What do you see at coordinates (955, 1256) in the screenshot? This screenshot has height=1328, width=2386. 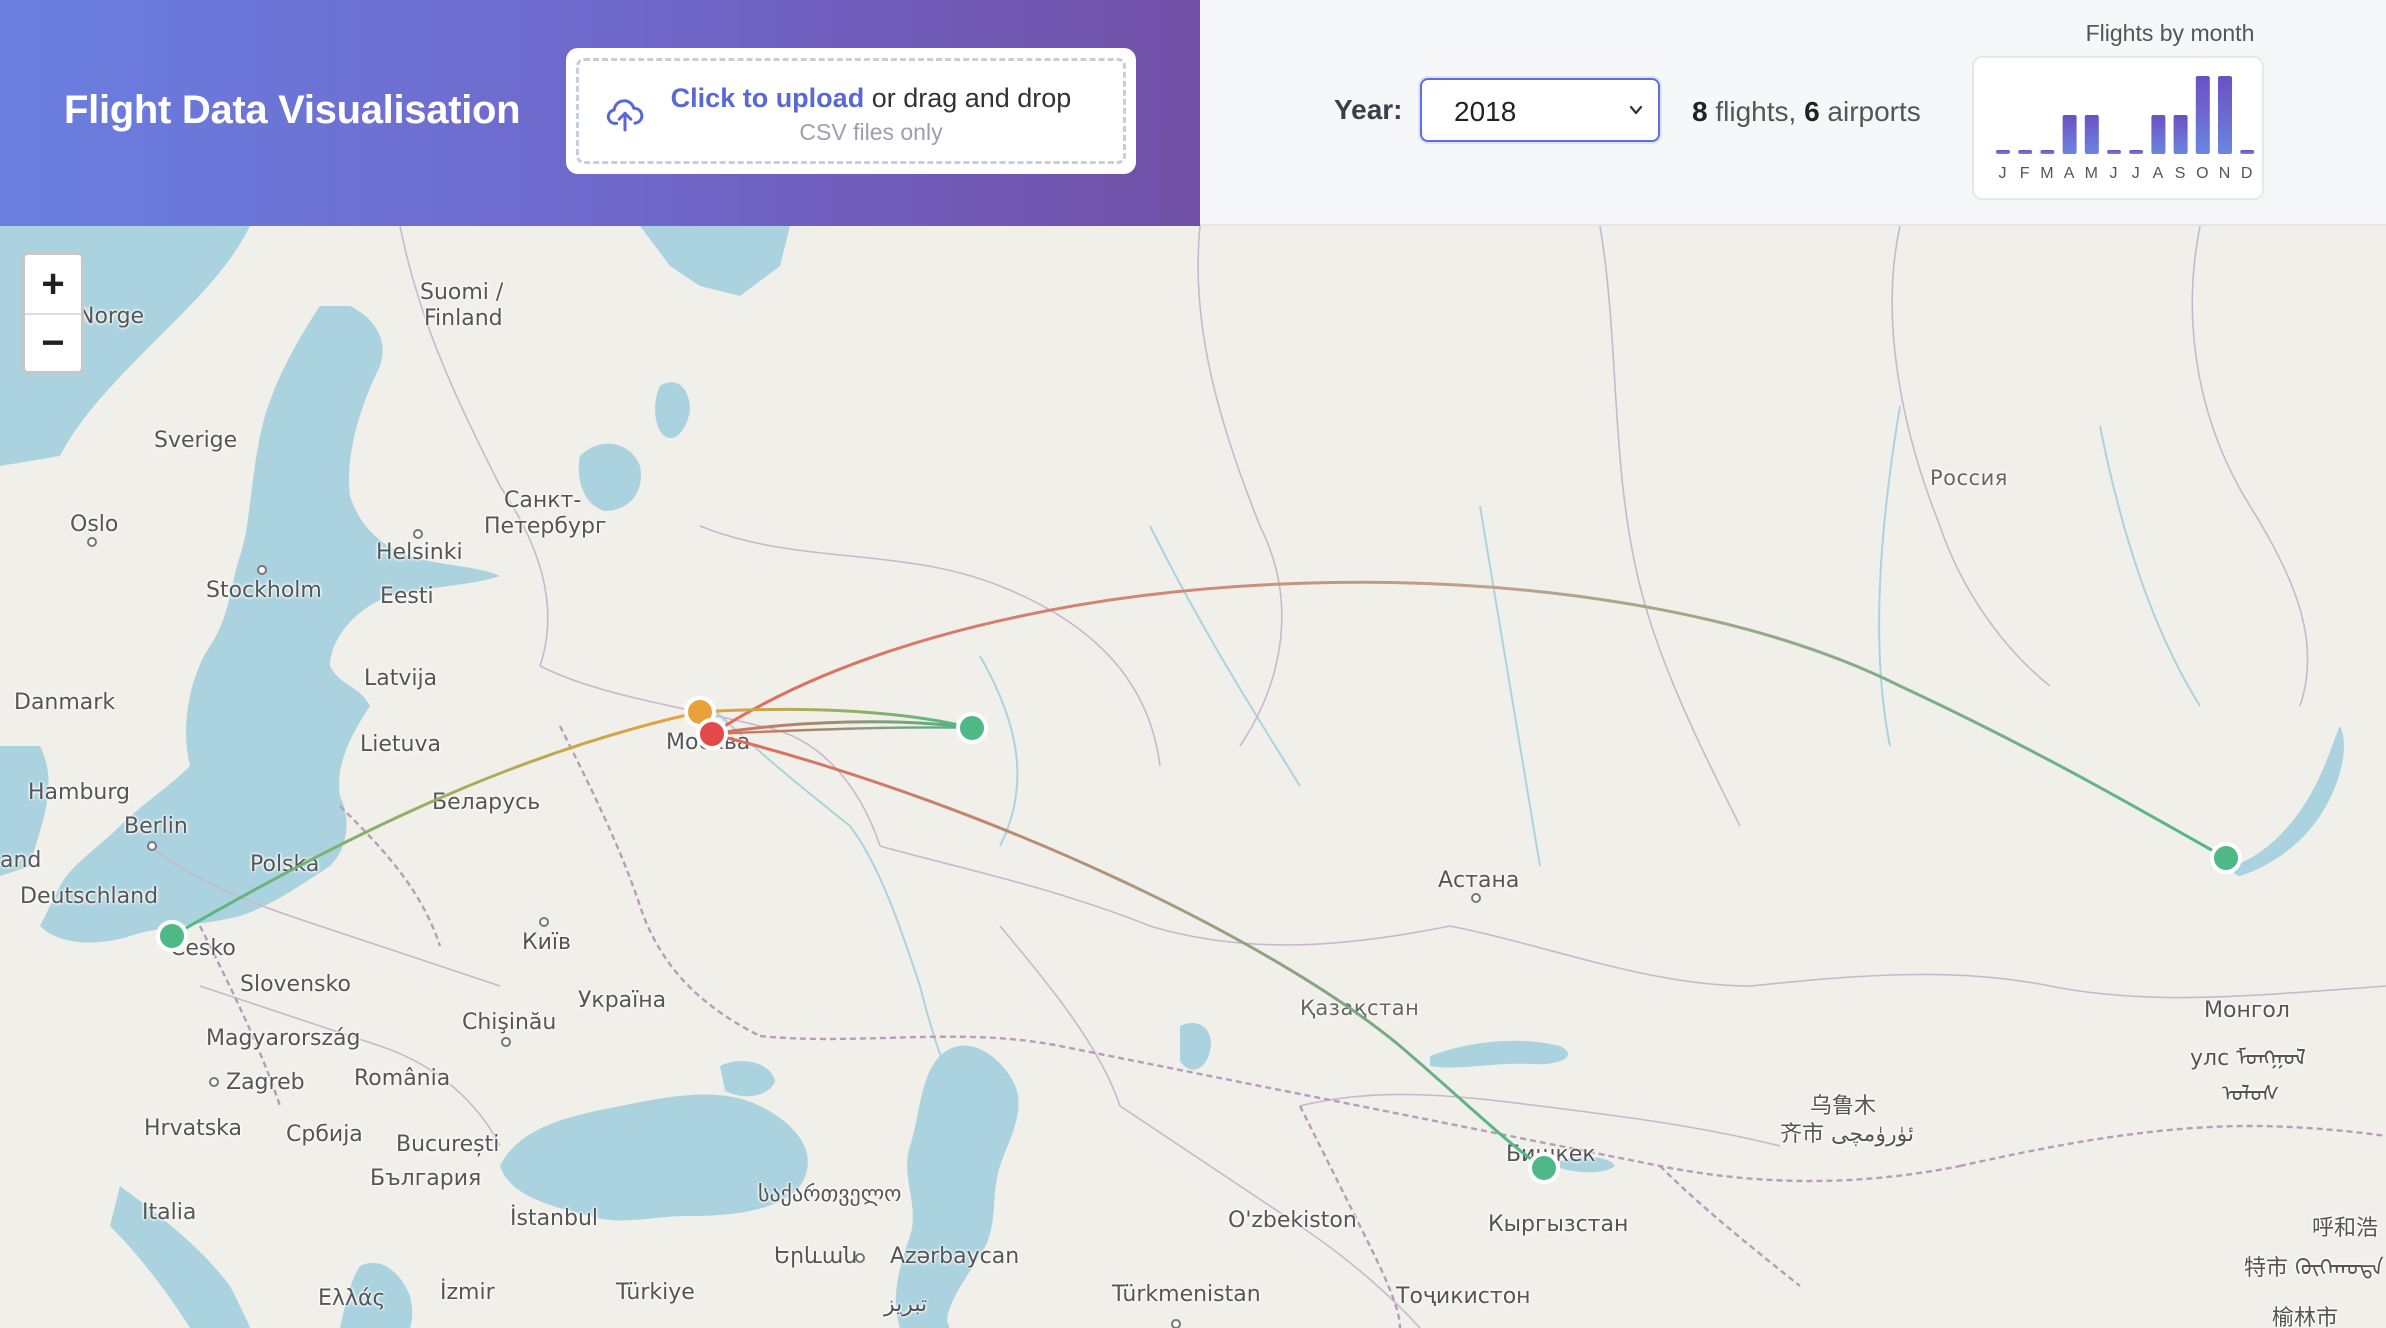 I see `map-label-azerbaycan: Azərbaycan` at bounding box center [955, 1256].